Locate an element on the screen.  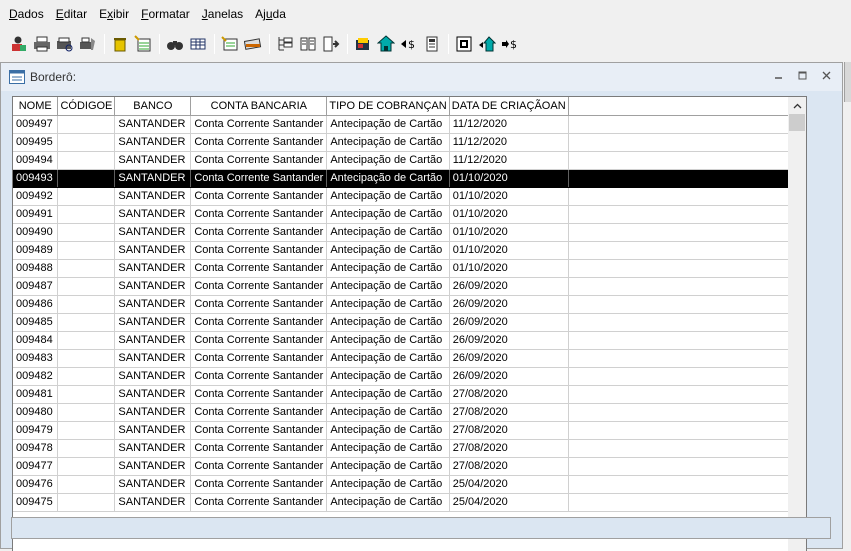
table-cell: 009487 is located at coordinates (36, 286).